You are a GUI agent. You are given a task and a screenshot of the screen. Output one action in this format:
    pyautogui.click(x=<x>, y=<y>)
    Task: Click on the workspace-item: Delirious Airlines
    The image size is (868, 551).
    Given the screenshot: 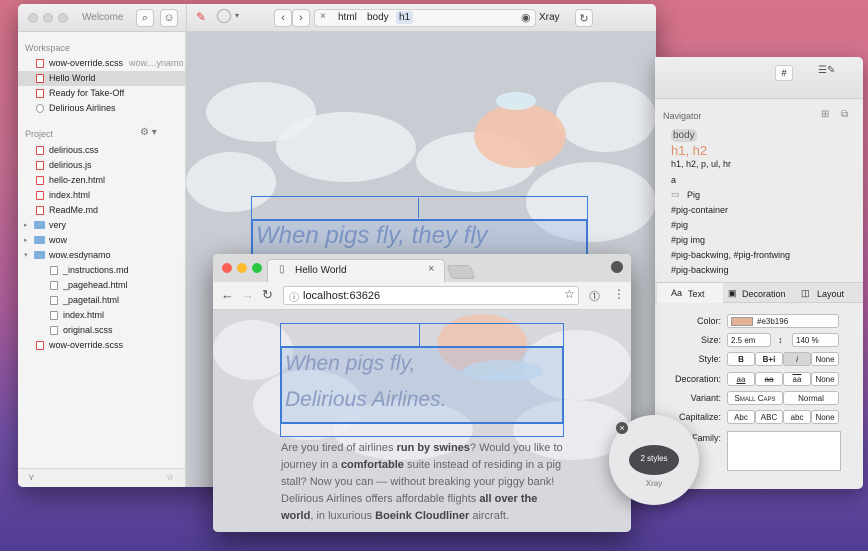 What is the action you would take?
    pyautogui.click(x=101, y=108)
    